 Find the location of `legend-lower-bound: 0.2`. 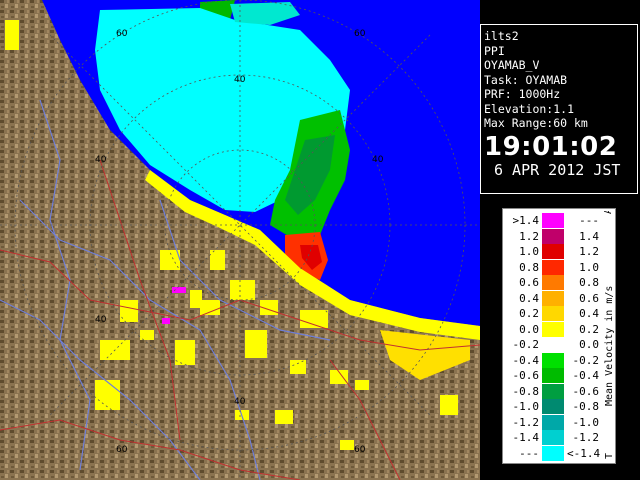

legend-lower-bound: 0.2 is located at coordinates (529, 313).